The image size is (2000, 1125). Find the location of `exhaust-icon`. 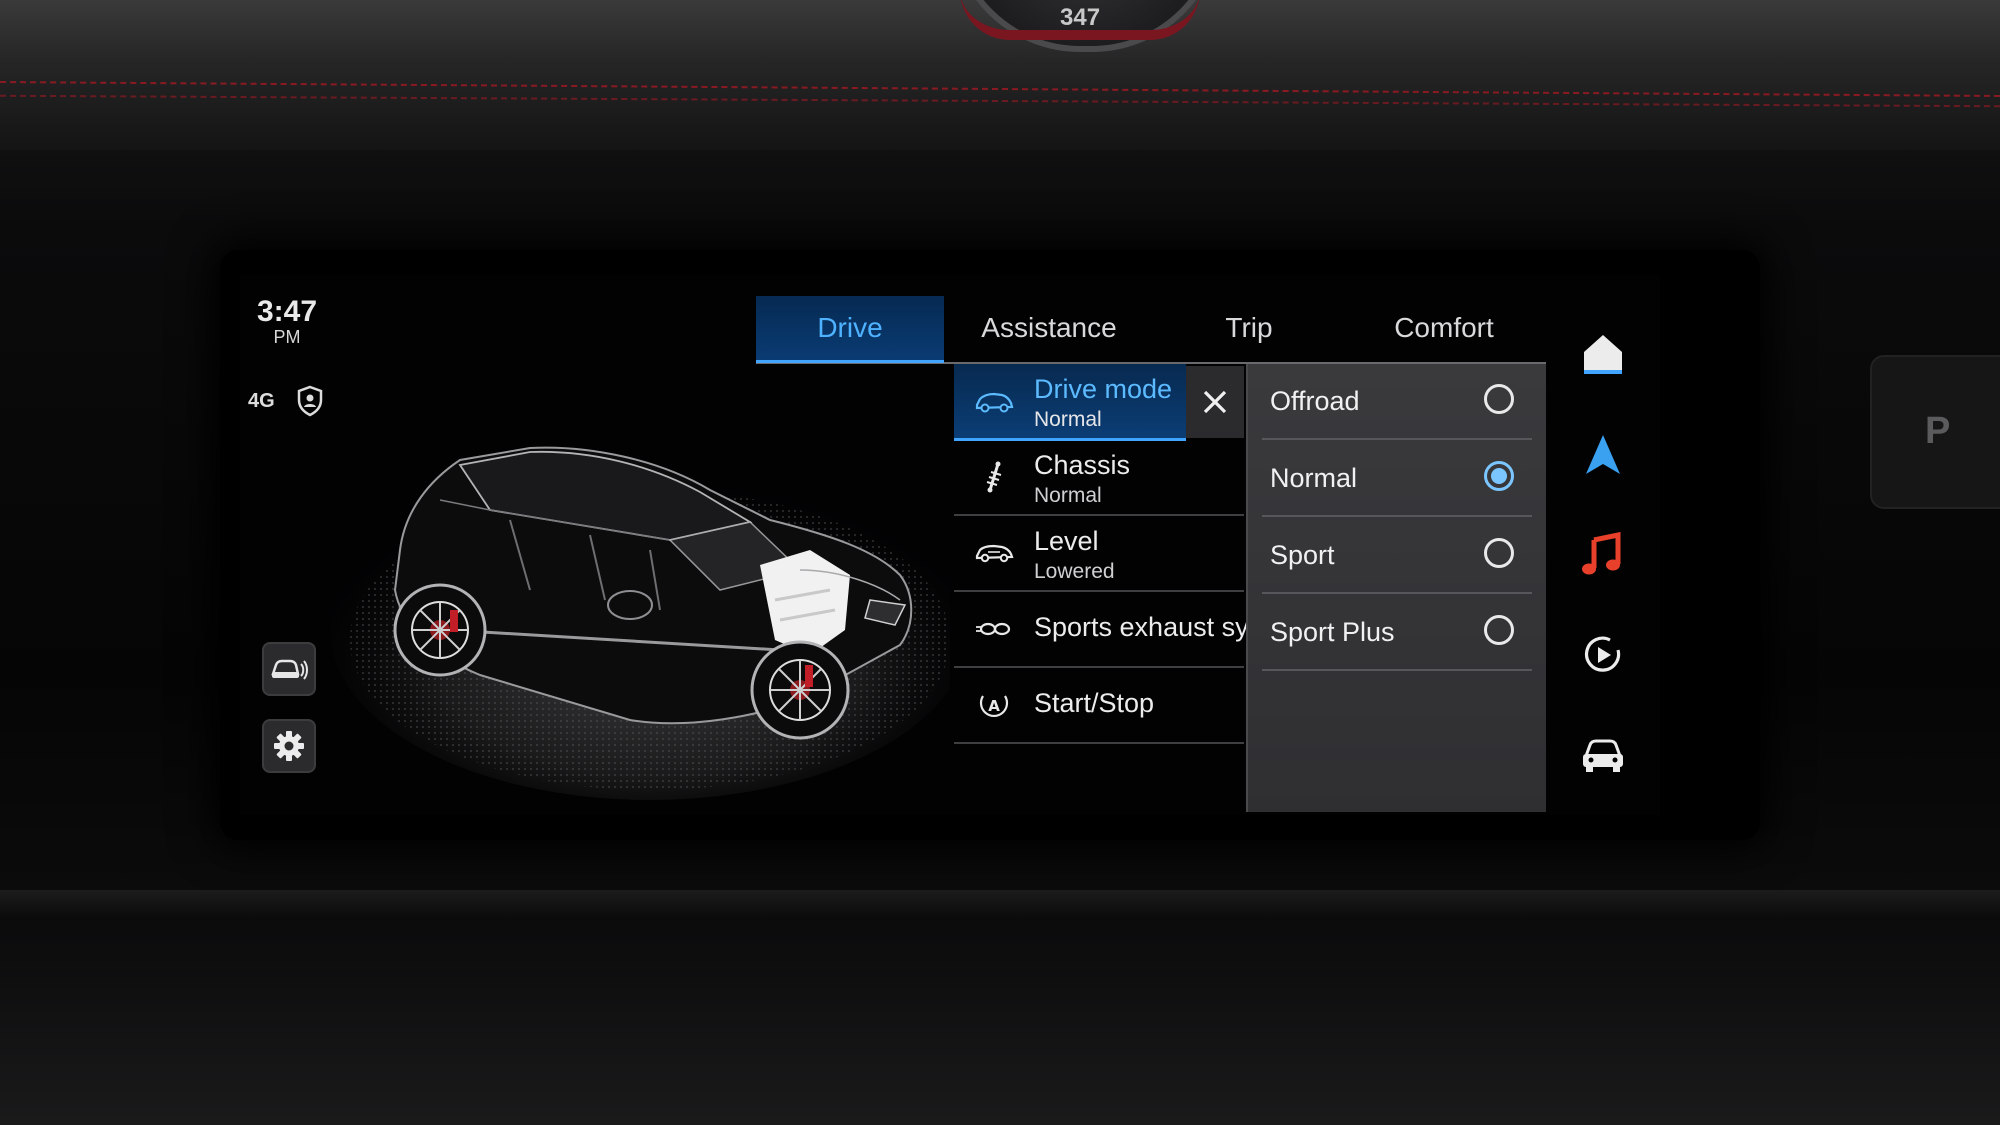

exhaust-icon is located at coordinates (993, 629).